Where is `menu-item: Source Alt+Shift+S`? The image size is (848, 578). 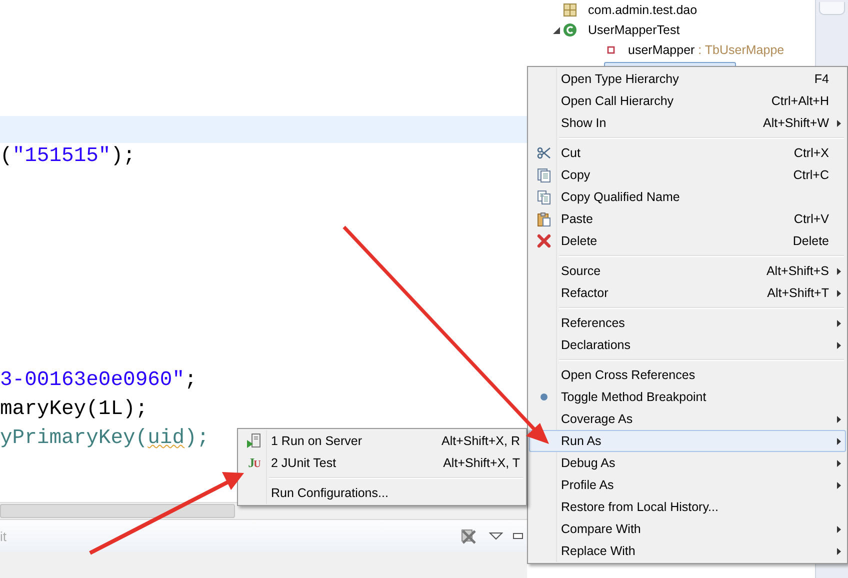 menu-item: Source Alt+Shift+S is located at coordinates (687, 271).